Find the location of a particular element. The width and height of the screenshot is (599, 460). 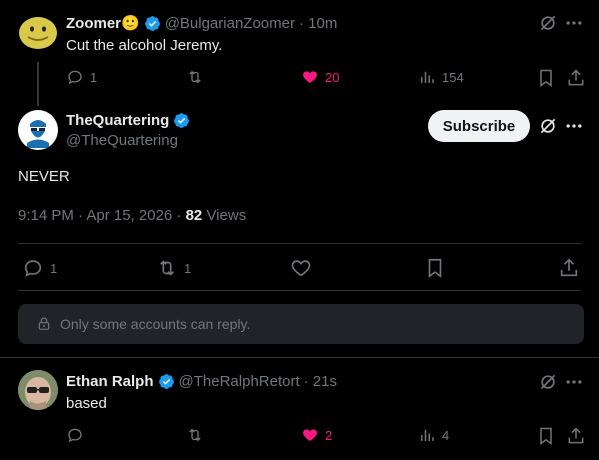

like-button: 20 is located at coordinates (320, 77).